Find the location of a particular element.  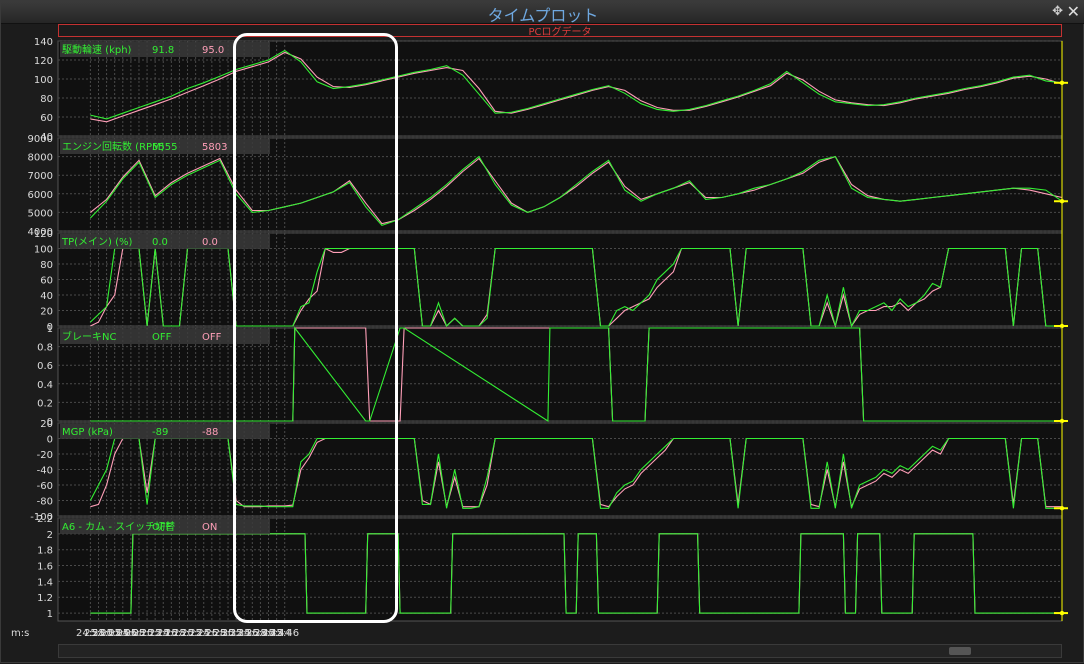

y-tick-label: 0.8 is located at coordinates (45, 348).